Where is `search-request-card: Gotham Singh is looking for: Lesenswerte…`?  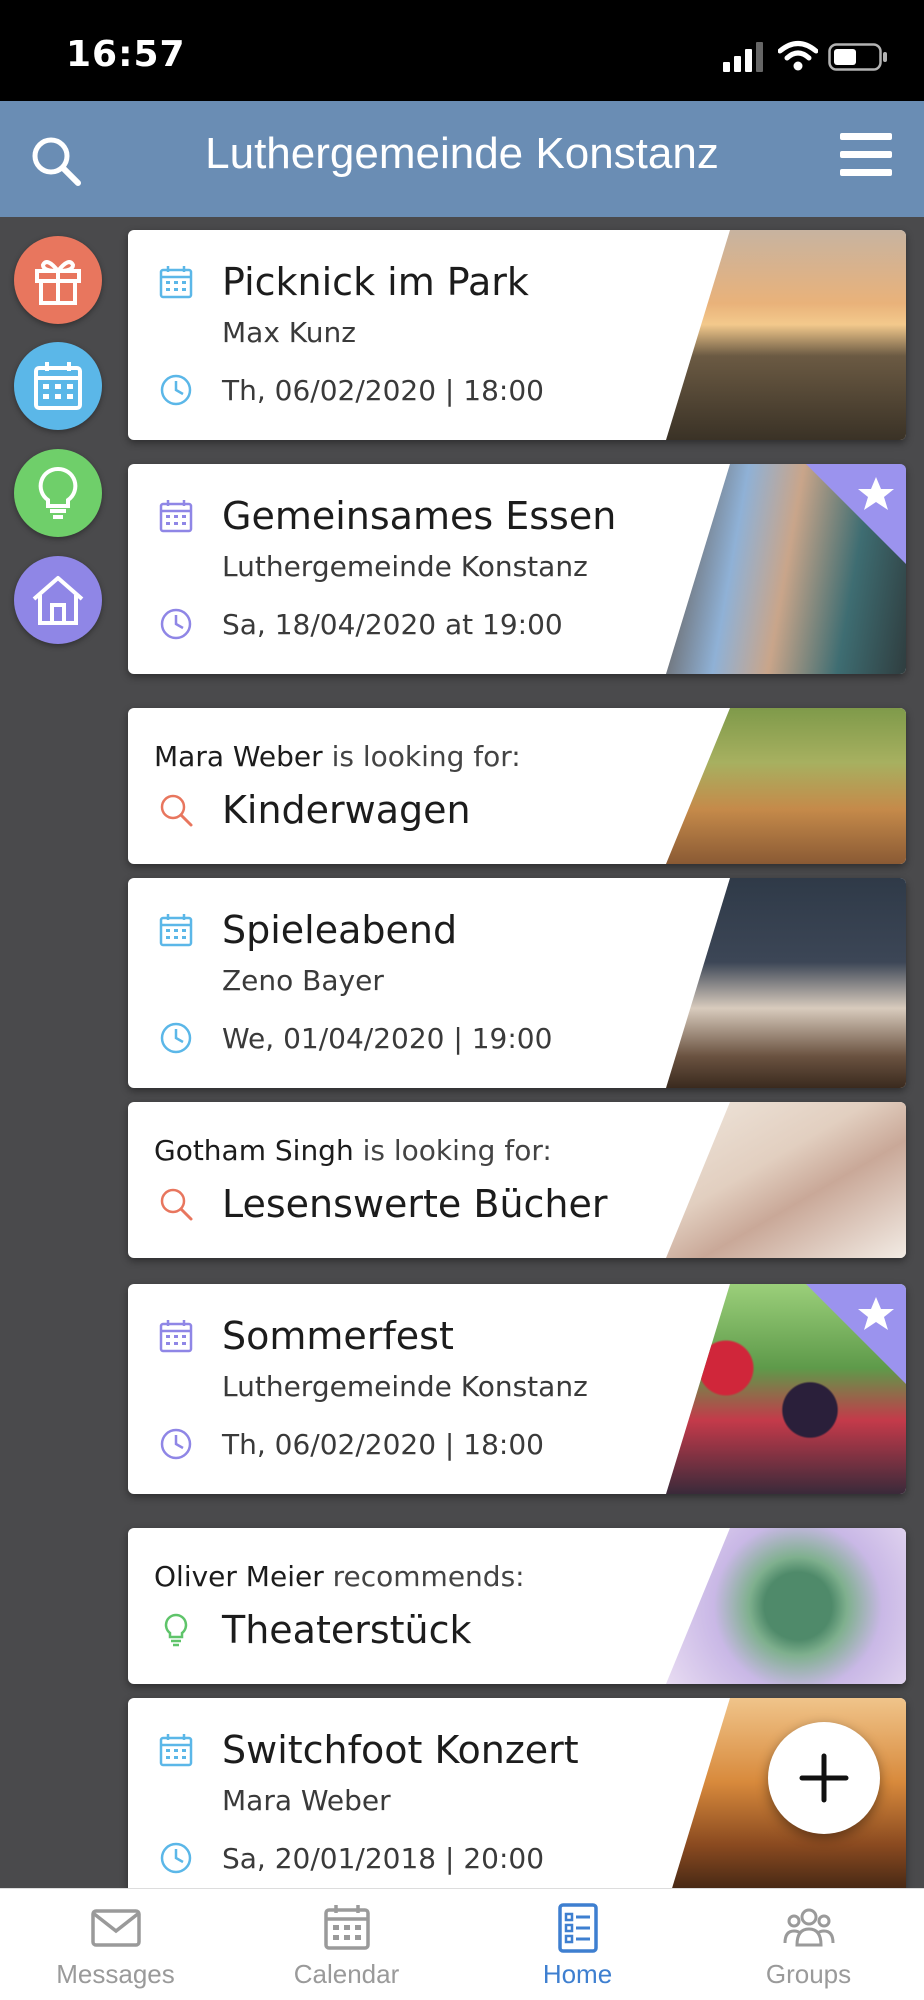 search-request-card: Gotham Singh is looking for: Lesenswerte… is located at coordinates (517, 1180).